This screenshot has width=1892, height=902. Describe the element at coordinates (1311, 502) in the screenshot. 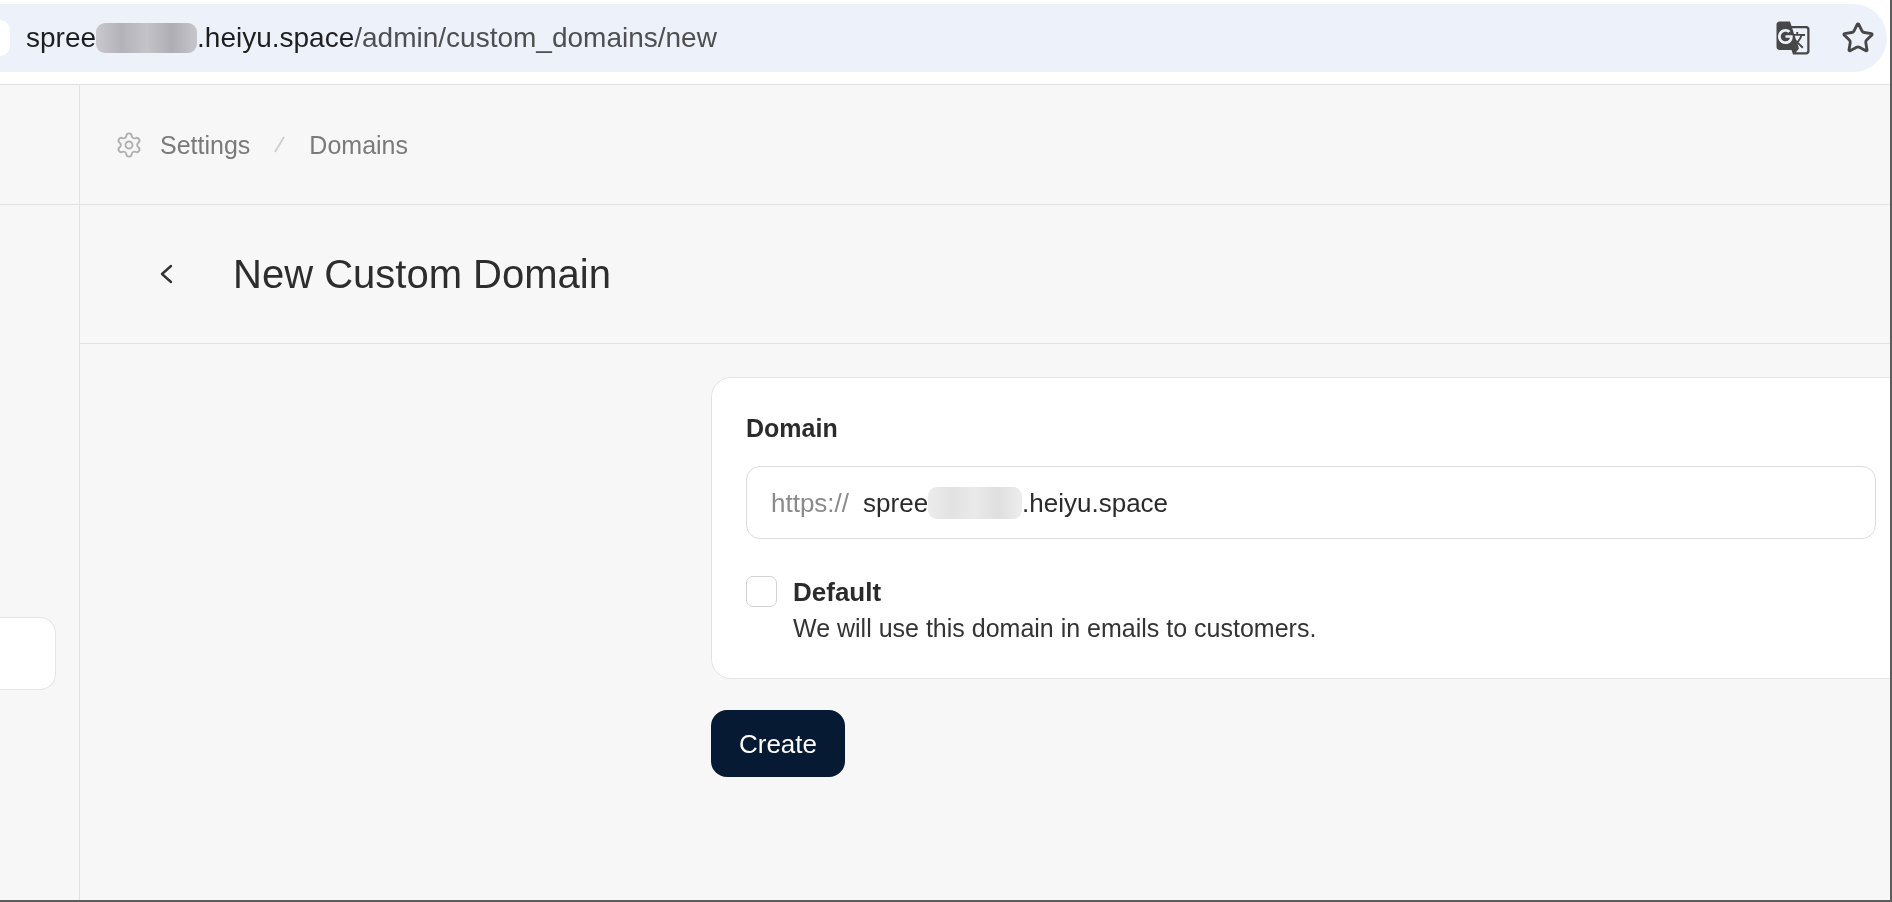

I see `domain-input: https:// spree .heiyu.space` at that location.